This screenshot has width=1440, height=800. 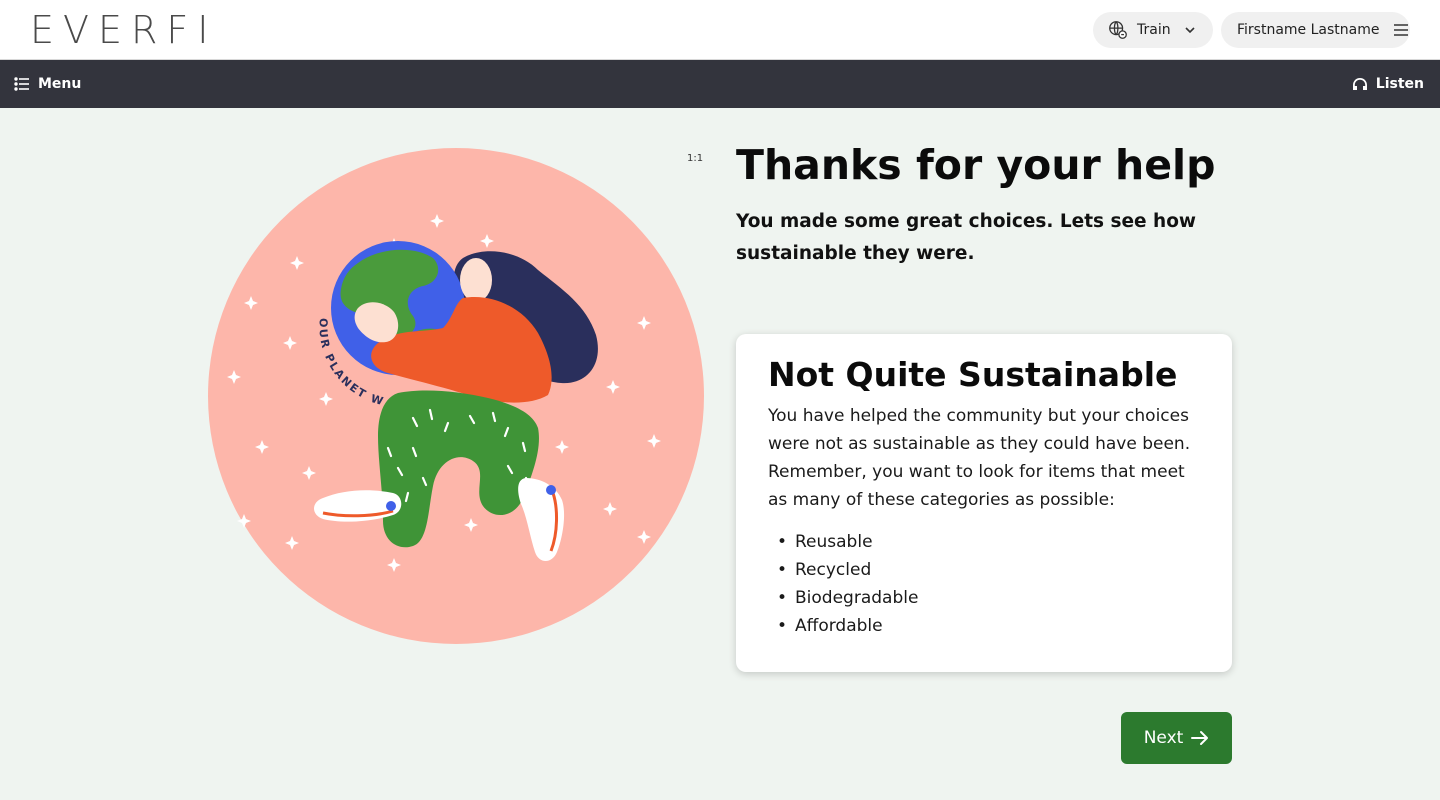 What do you see at coordinates (1118, 30) in the screenshot?
I see `globe-icon` at bounding box center [1118, 30].